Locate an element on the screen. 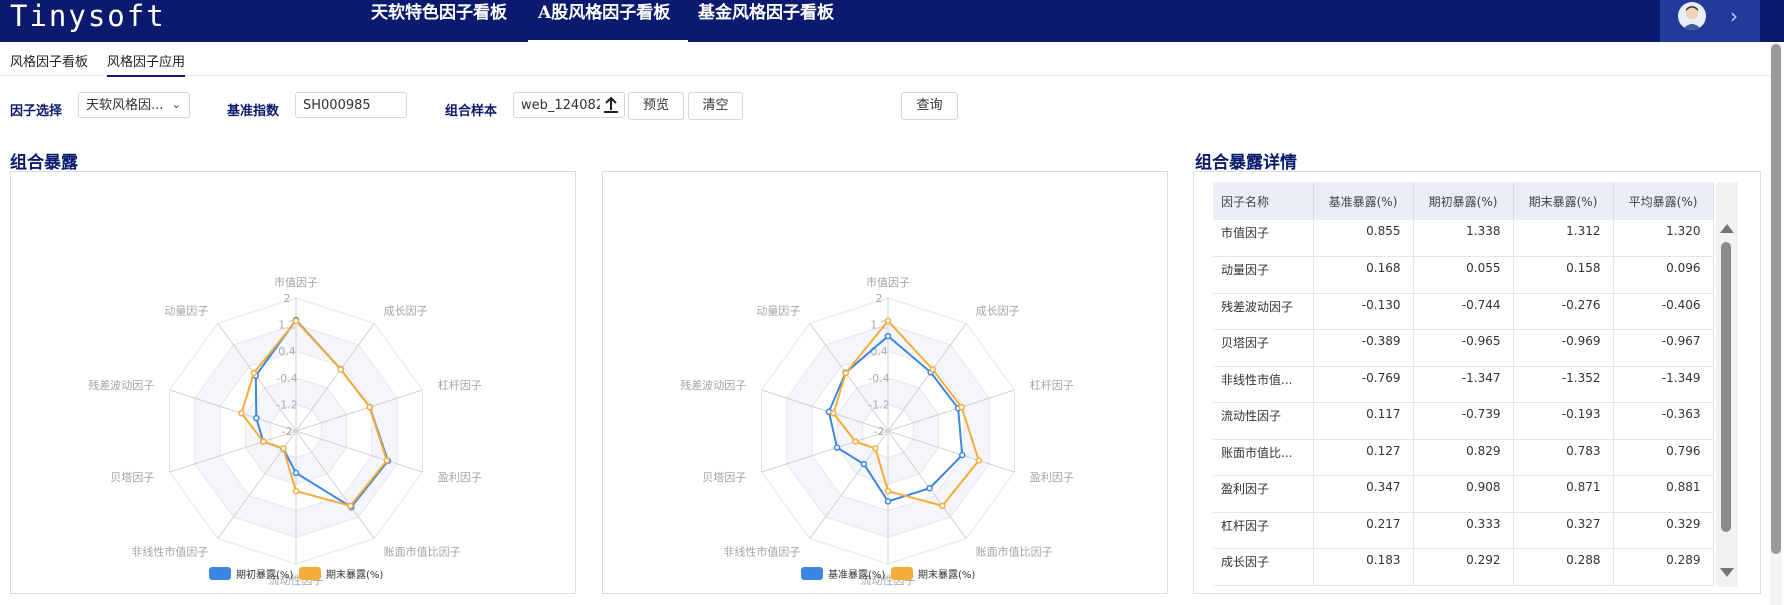 The height and width of the screenshot is (605, 1784). radar-tick-label: -1.2 is located at coordinates (286, 404).